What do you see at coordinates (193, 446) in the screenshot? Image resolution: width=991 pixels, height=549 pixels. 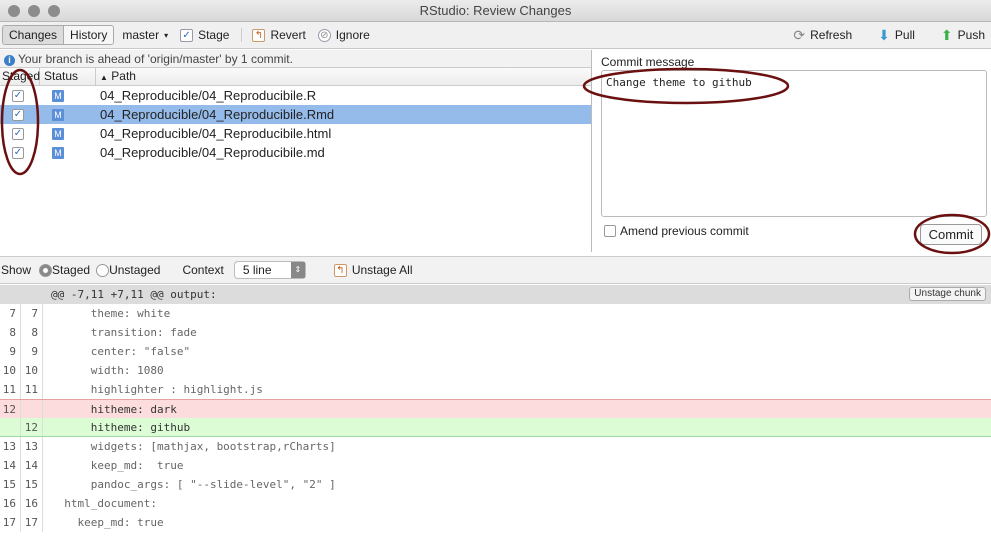 I see `diff-line-text: widgets: [mathjax, bootstrap,rCharts]` at bounding box center [193, 446].